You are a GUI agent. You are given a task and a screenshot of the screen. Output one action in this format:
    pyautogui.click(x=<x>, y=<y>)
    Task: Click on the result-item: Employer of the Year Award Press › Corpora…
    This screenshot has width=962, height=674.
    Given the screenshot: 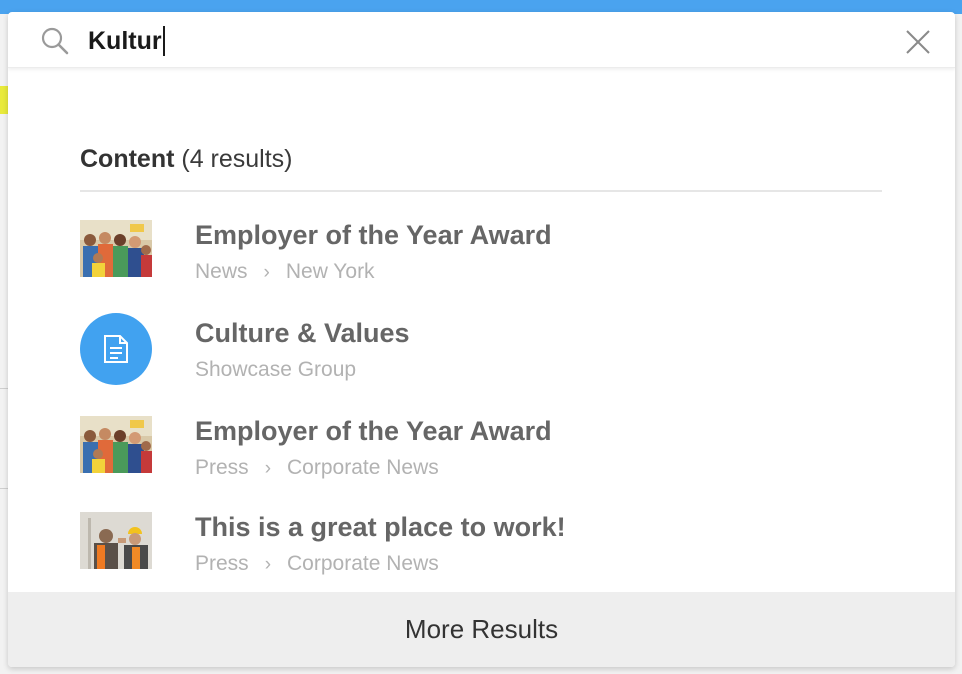 What is the action you would take?
    pyautogui.click(x=481, y=451)
    